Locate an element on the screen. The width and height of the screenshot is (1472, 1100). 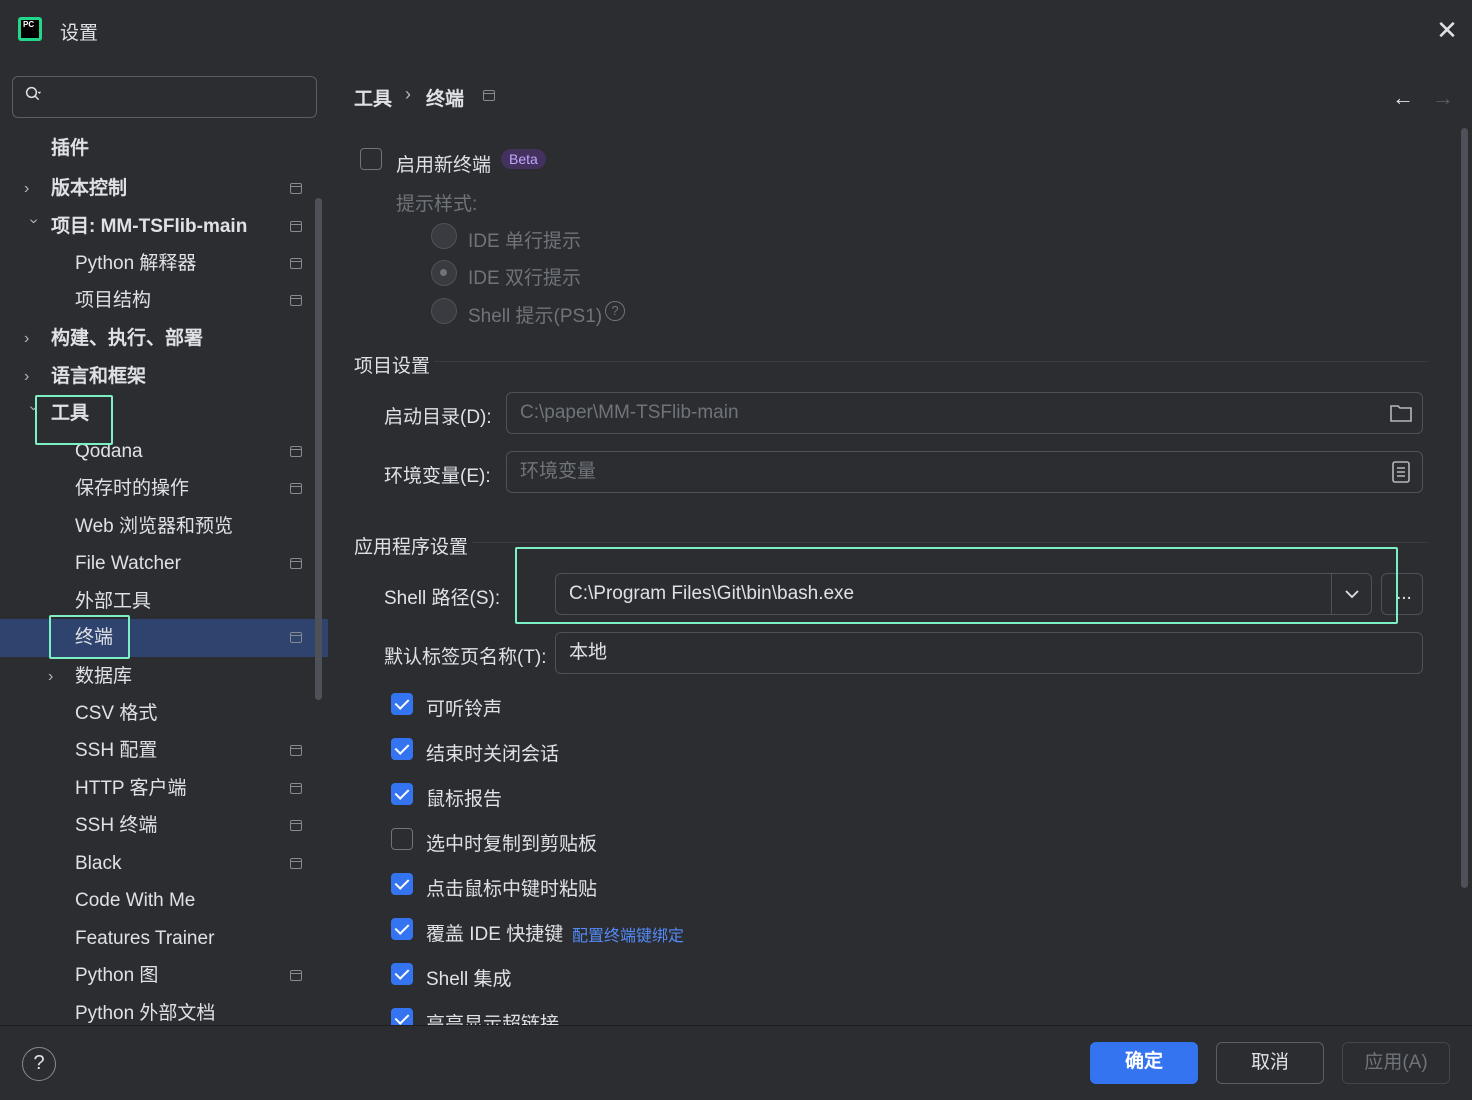
sidebar-item-label: Python 外部文档 is located at coordinates (145, 1013).